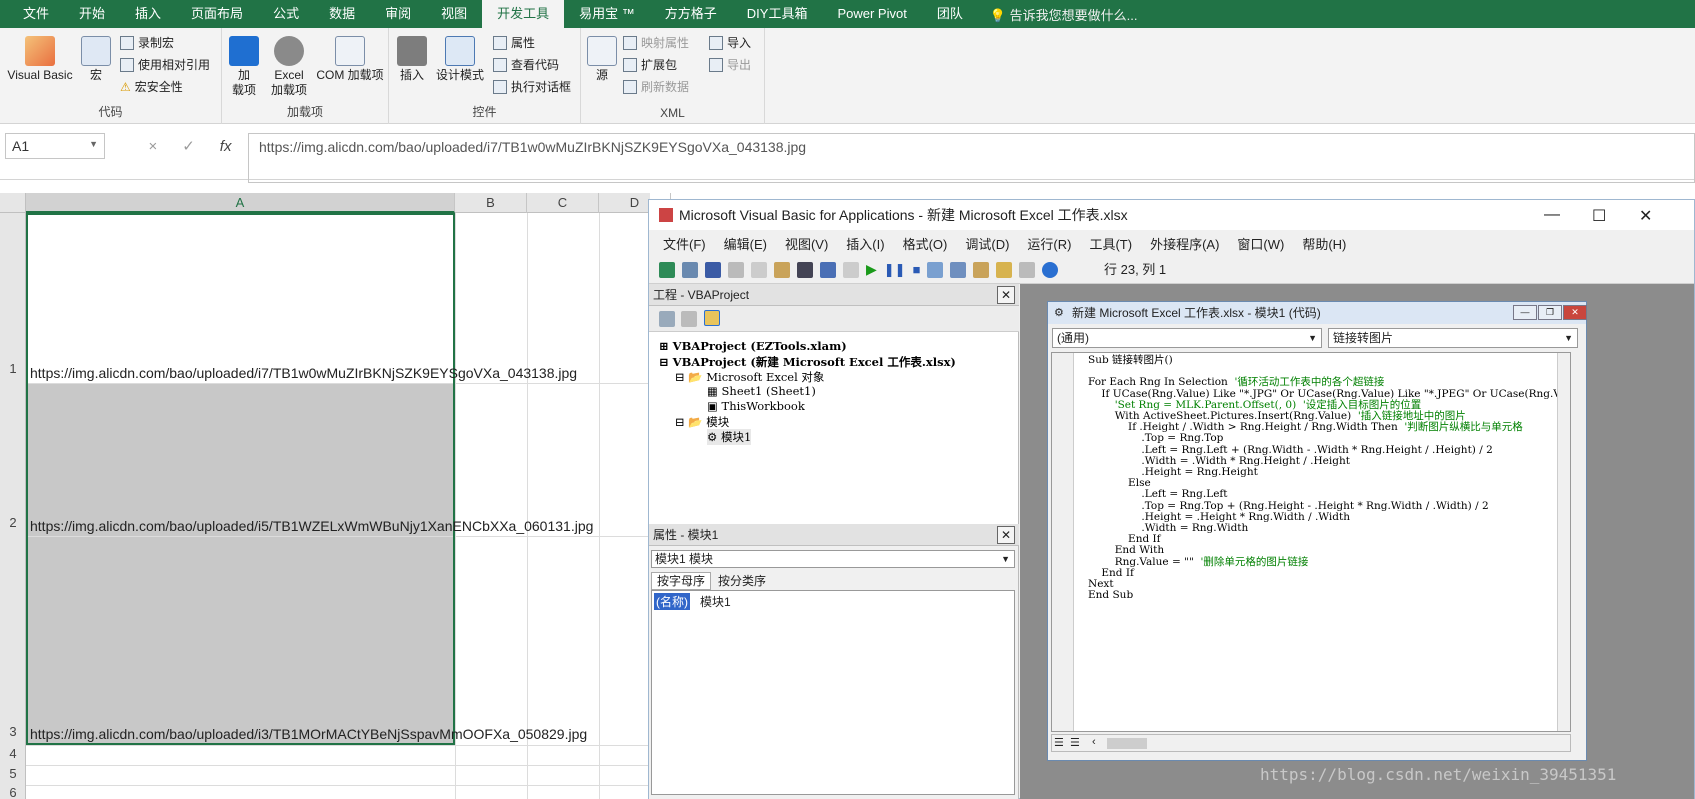 The image size is (1695, 799). Describe the element at coordinates (13, 731) in the screenshot. I see `row-header-3: 3` at that location.